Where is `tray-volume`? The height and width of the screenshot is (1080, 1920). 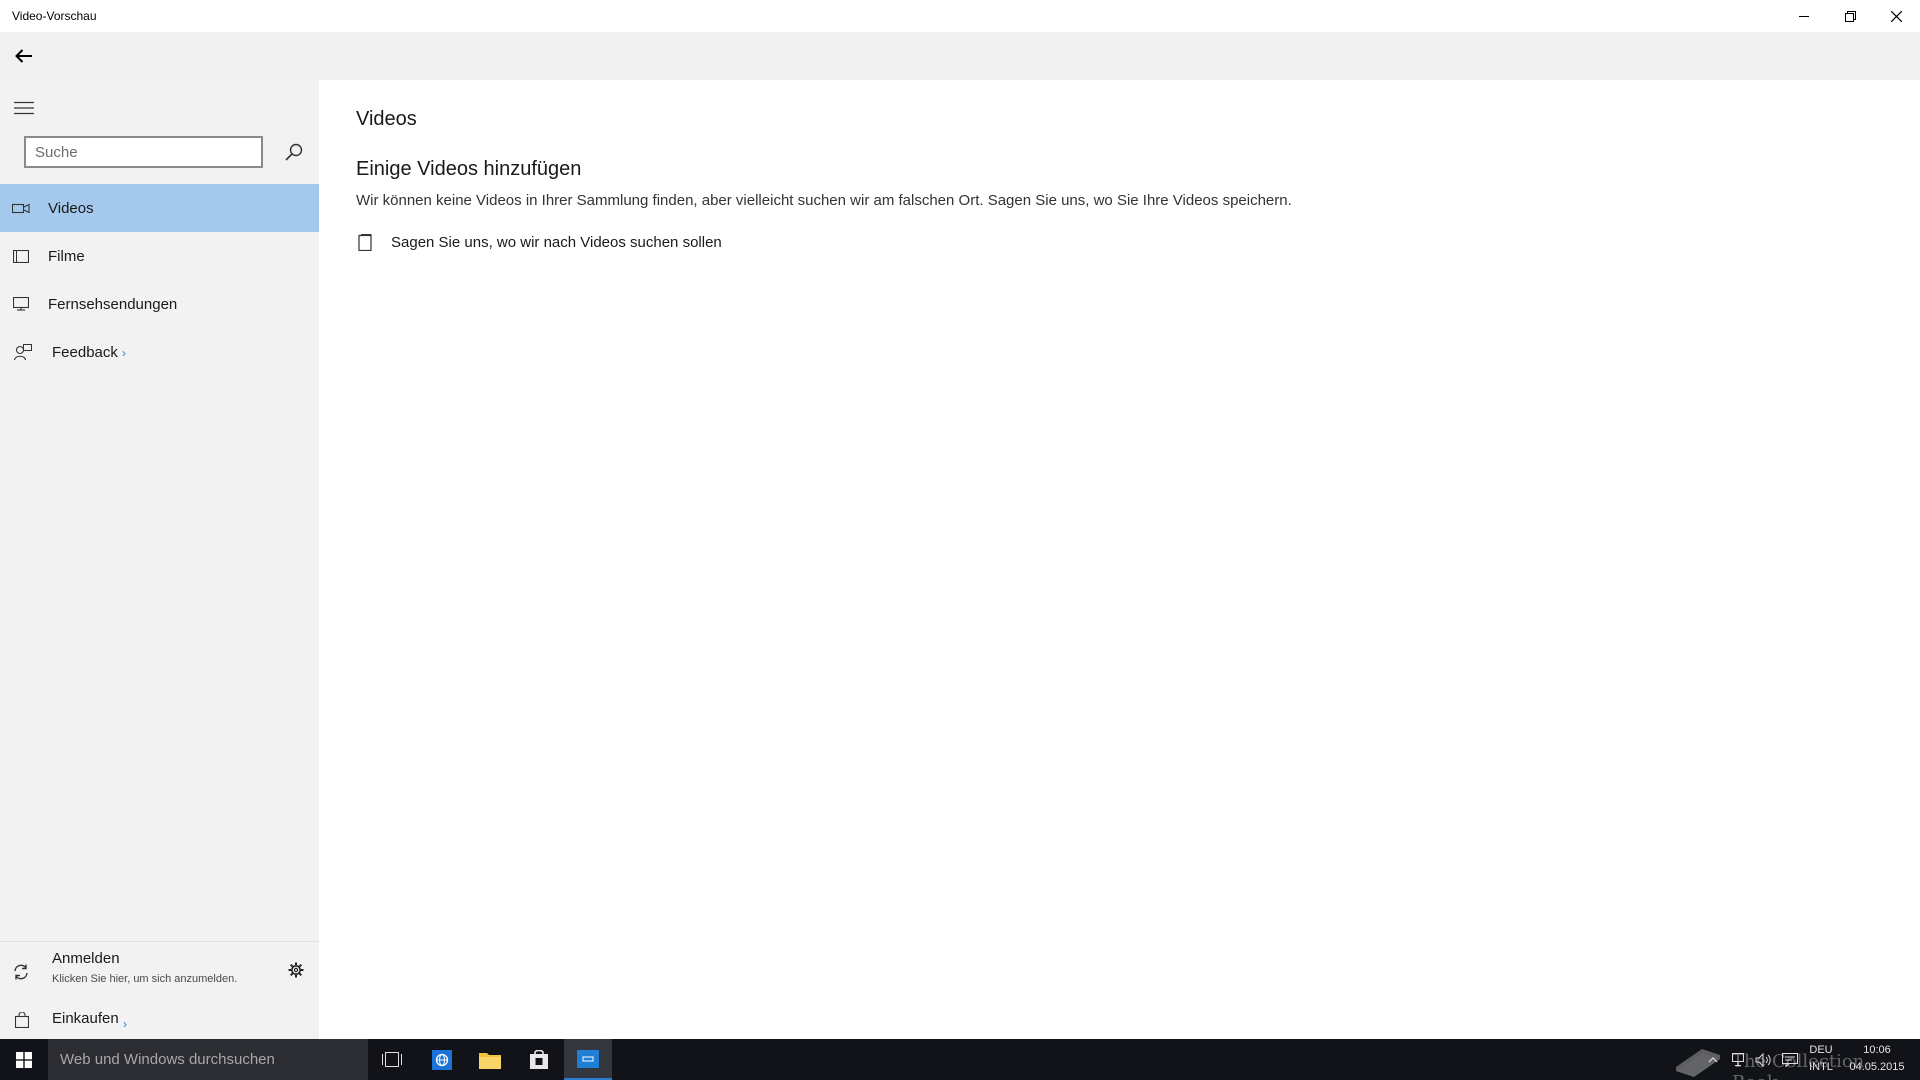
tray-volume is located at coordinates (1764, 1059).